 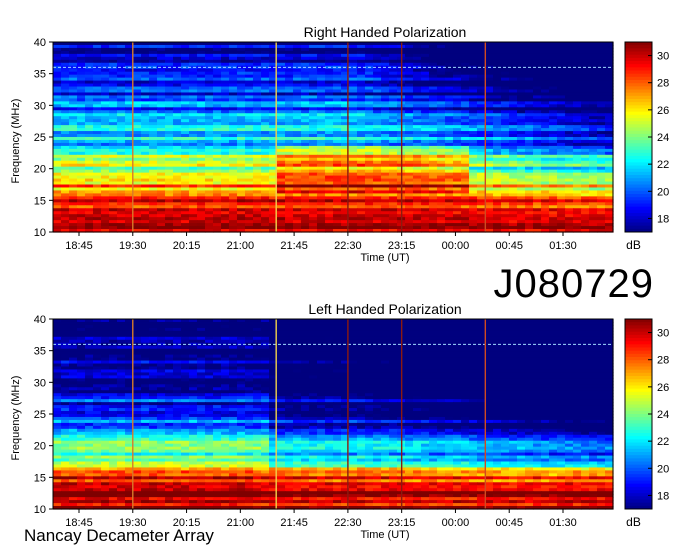 What do you see at coordinates (40, 138) in the screenshot?
I see `y-tick-label: 25` at bounding box center [40, 138].